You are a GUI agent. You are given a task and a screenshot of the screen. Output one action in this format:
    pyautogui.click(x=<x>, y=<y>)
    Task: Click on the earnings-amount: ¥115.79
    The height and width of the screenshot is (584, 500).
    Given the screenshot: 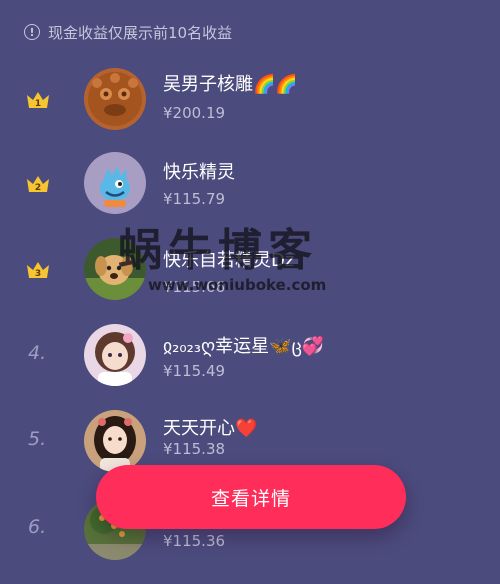 What is the action you would take?
    pyautogui.click(x=194, y=199)
    